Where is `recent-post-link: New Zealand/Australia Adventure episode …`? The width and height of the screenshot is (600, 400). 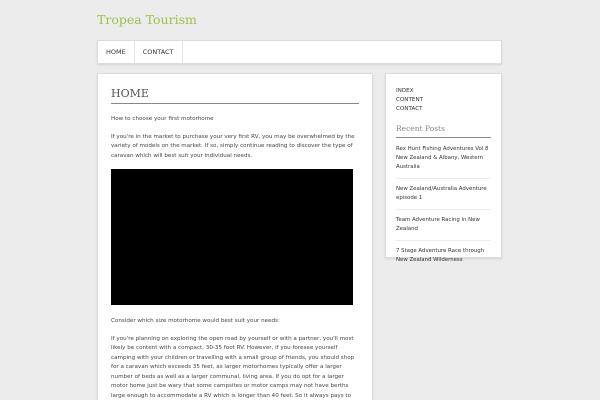 recent-post-link: New Zealand/Australia Adventure episode … is located at coordinates (443, 197).